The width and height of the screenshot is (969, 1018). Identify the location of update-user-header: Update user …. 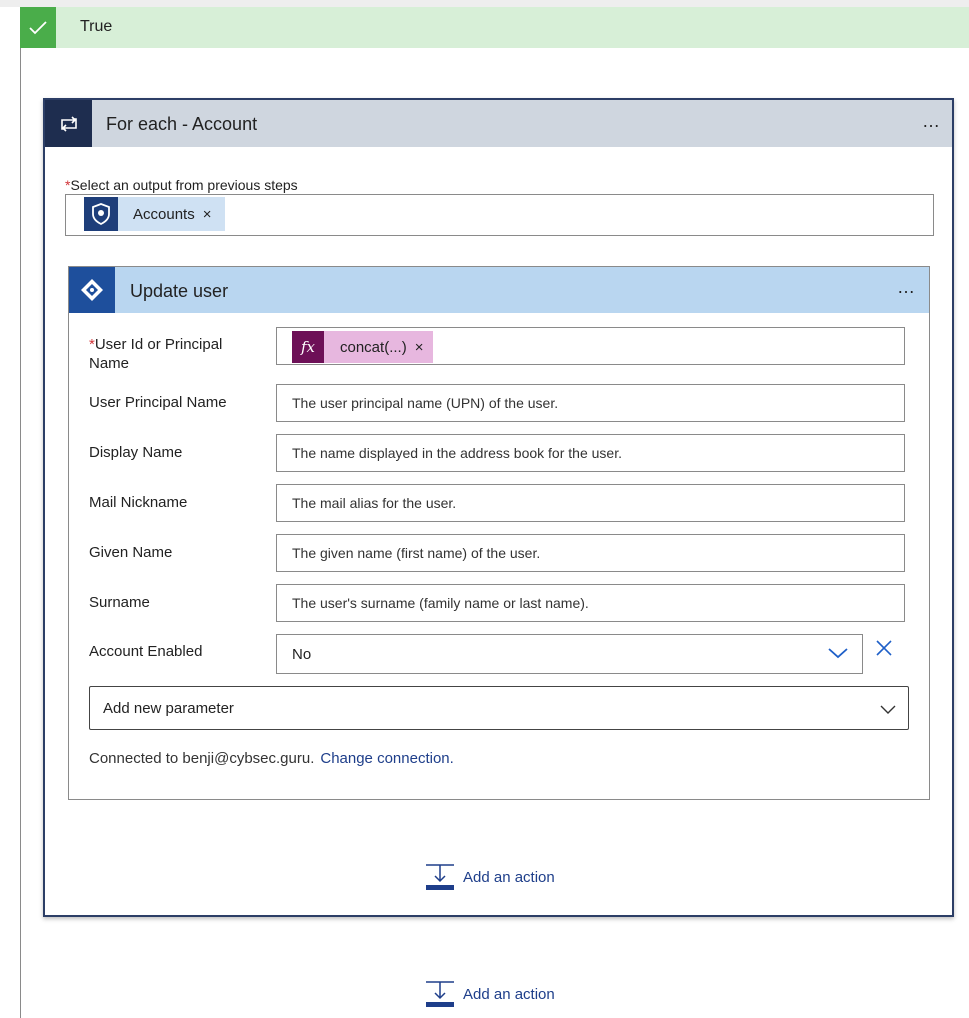
(499, 290).